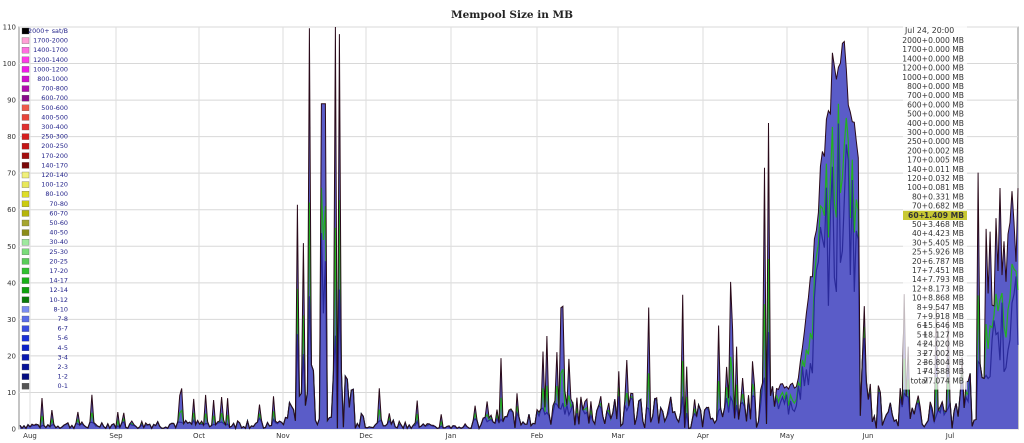 This screenshot has width=1024, height=443. Describe the element at coordinates (451, 436) in the screenshot. I see `x-tick-label: Jan` at that location.